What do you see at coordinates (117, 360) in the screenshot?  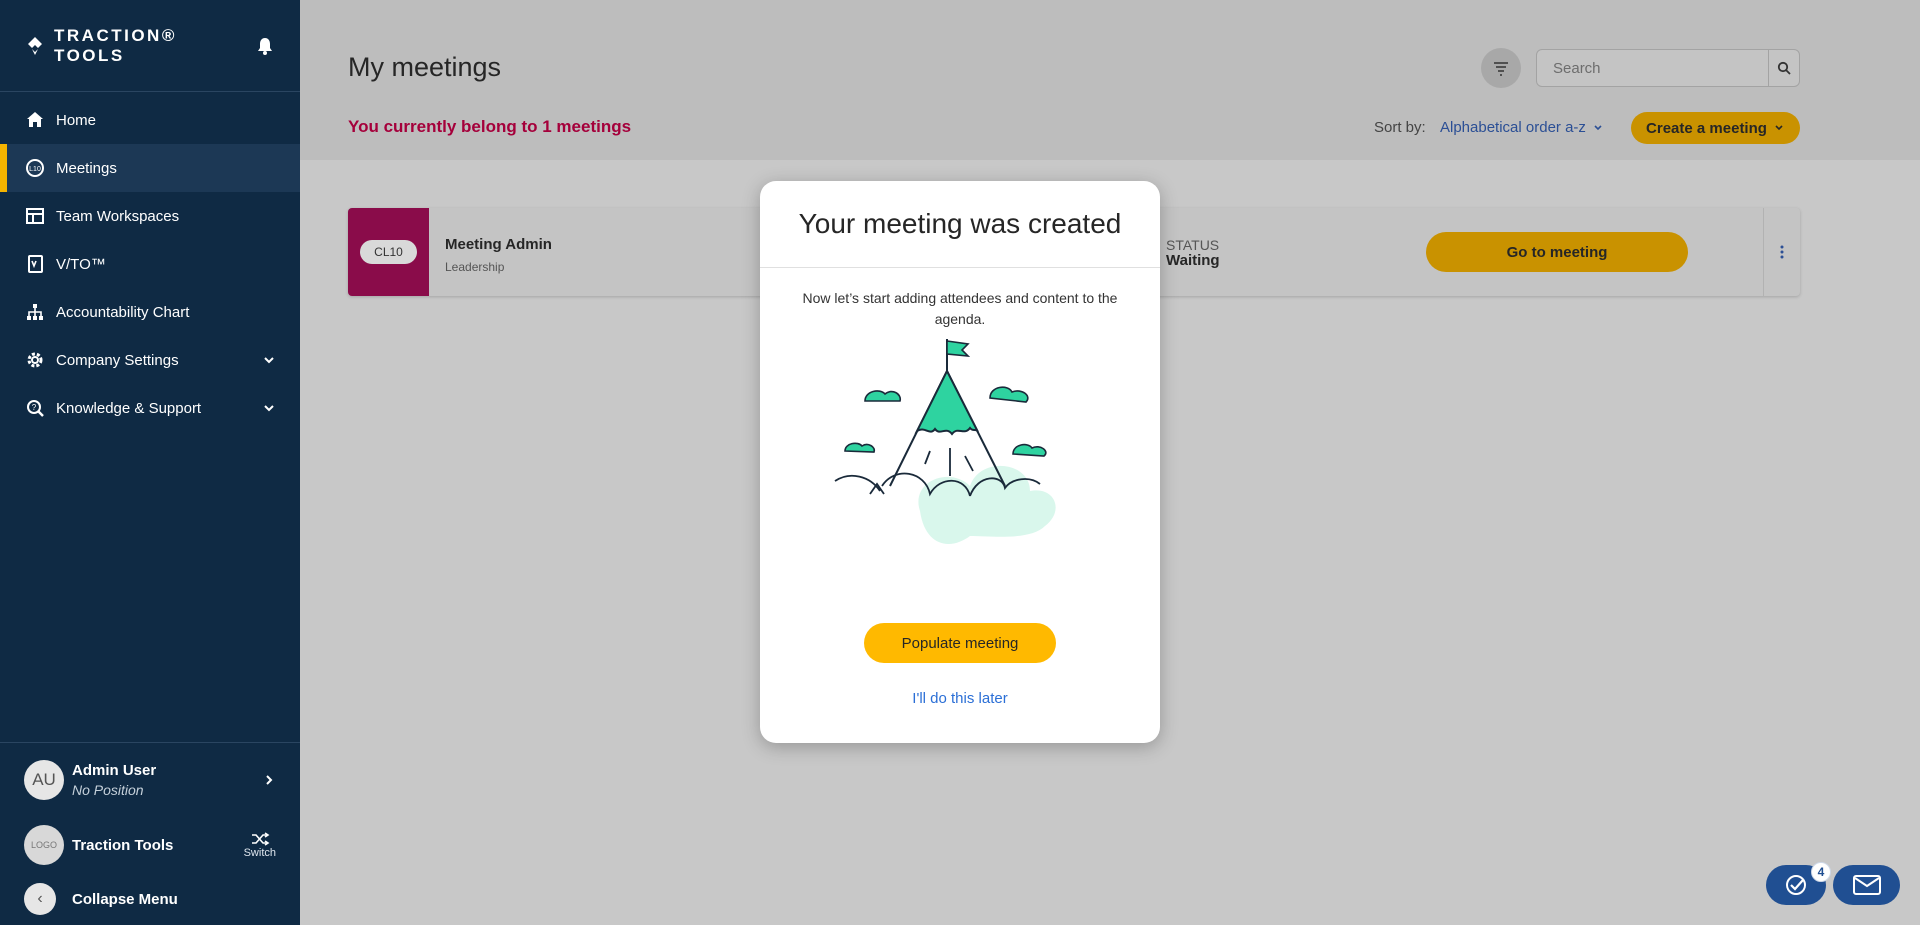 I see `sidebar-item-label: Company Settings` at bounding box center [117, 360].